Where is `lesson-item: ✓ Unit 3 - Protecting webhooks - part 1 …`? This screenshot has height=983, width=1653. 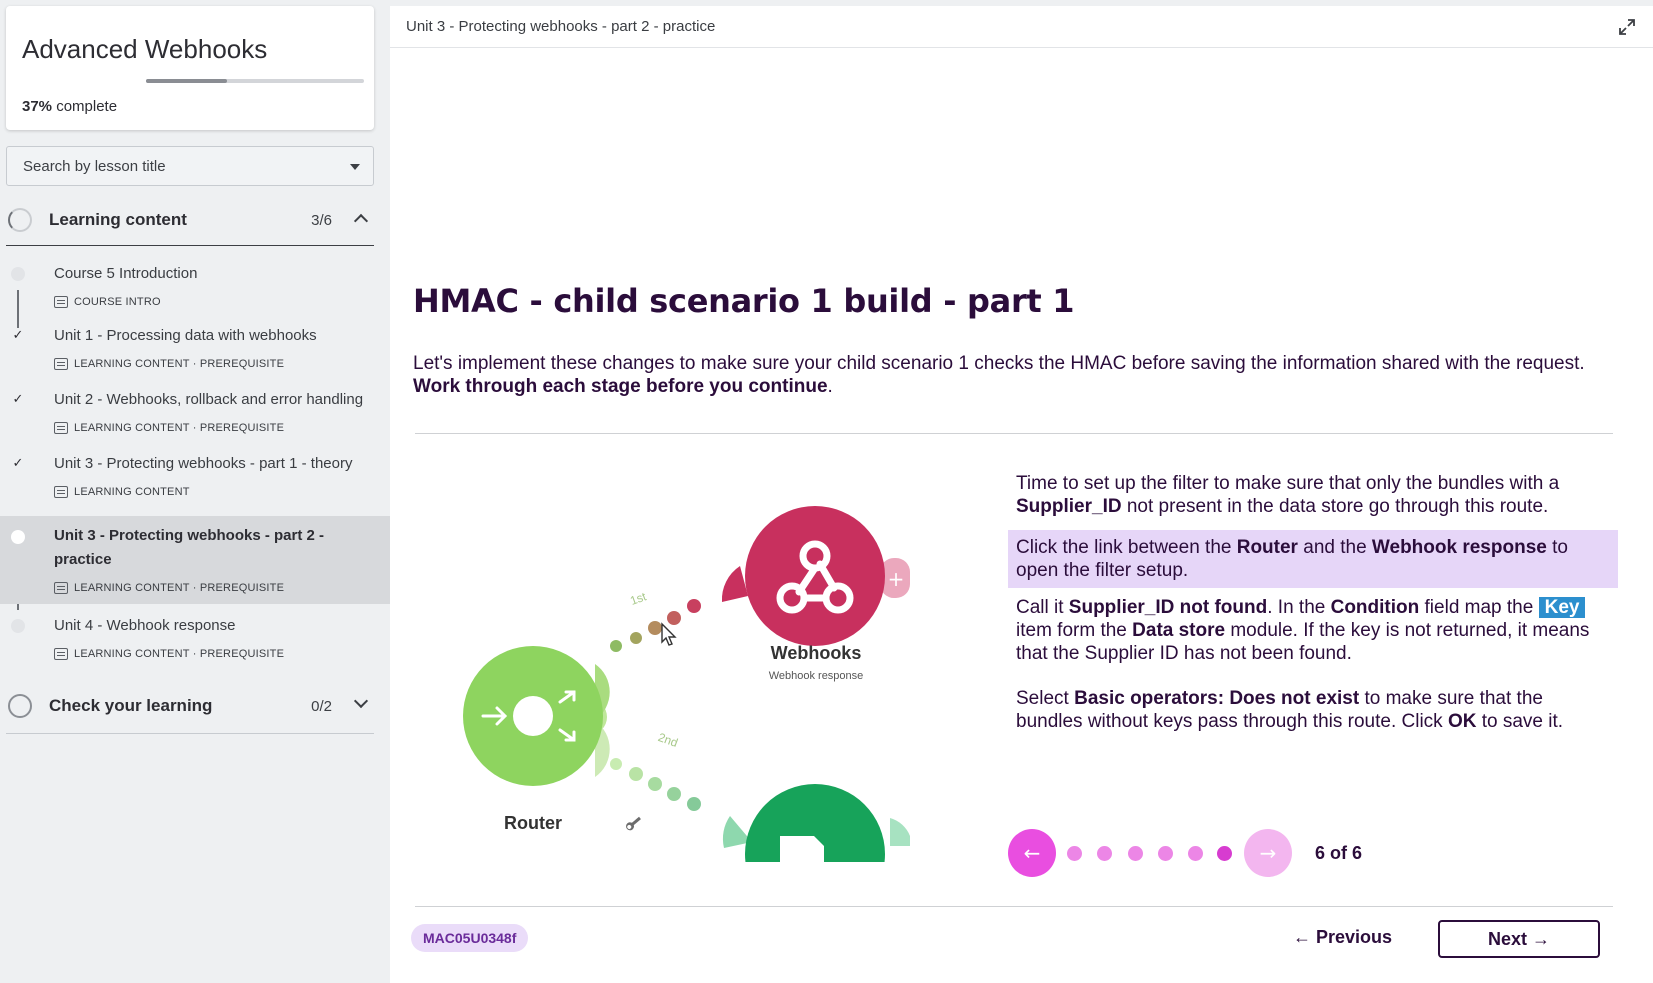 lesson-item: ✓ Unit 3 - Protecting webhooks - part 1 … is located at coordinates (195, 482).